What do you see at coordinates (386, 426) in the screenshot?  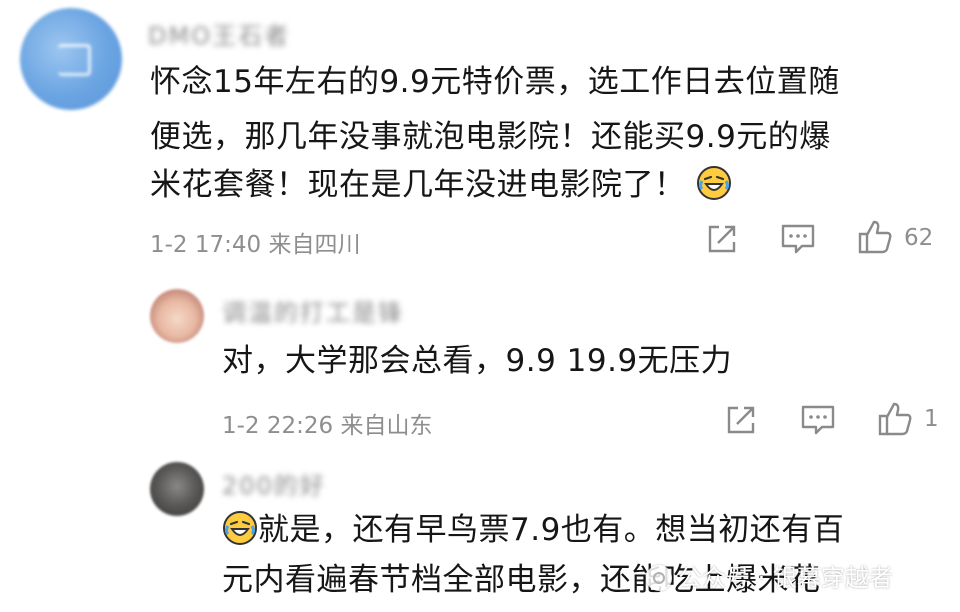 I see `comment-location: 来自山东` at bounding box center [386, 426].